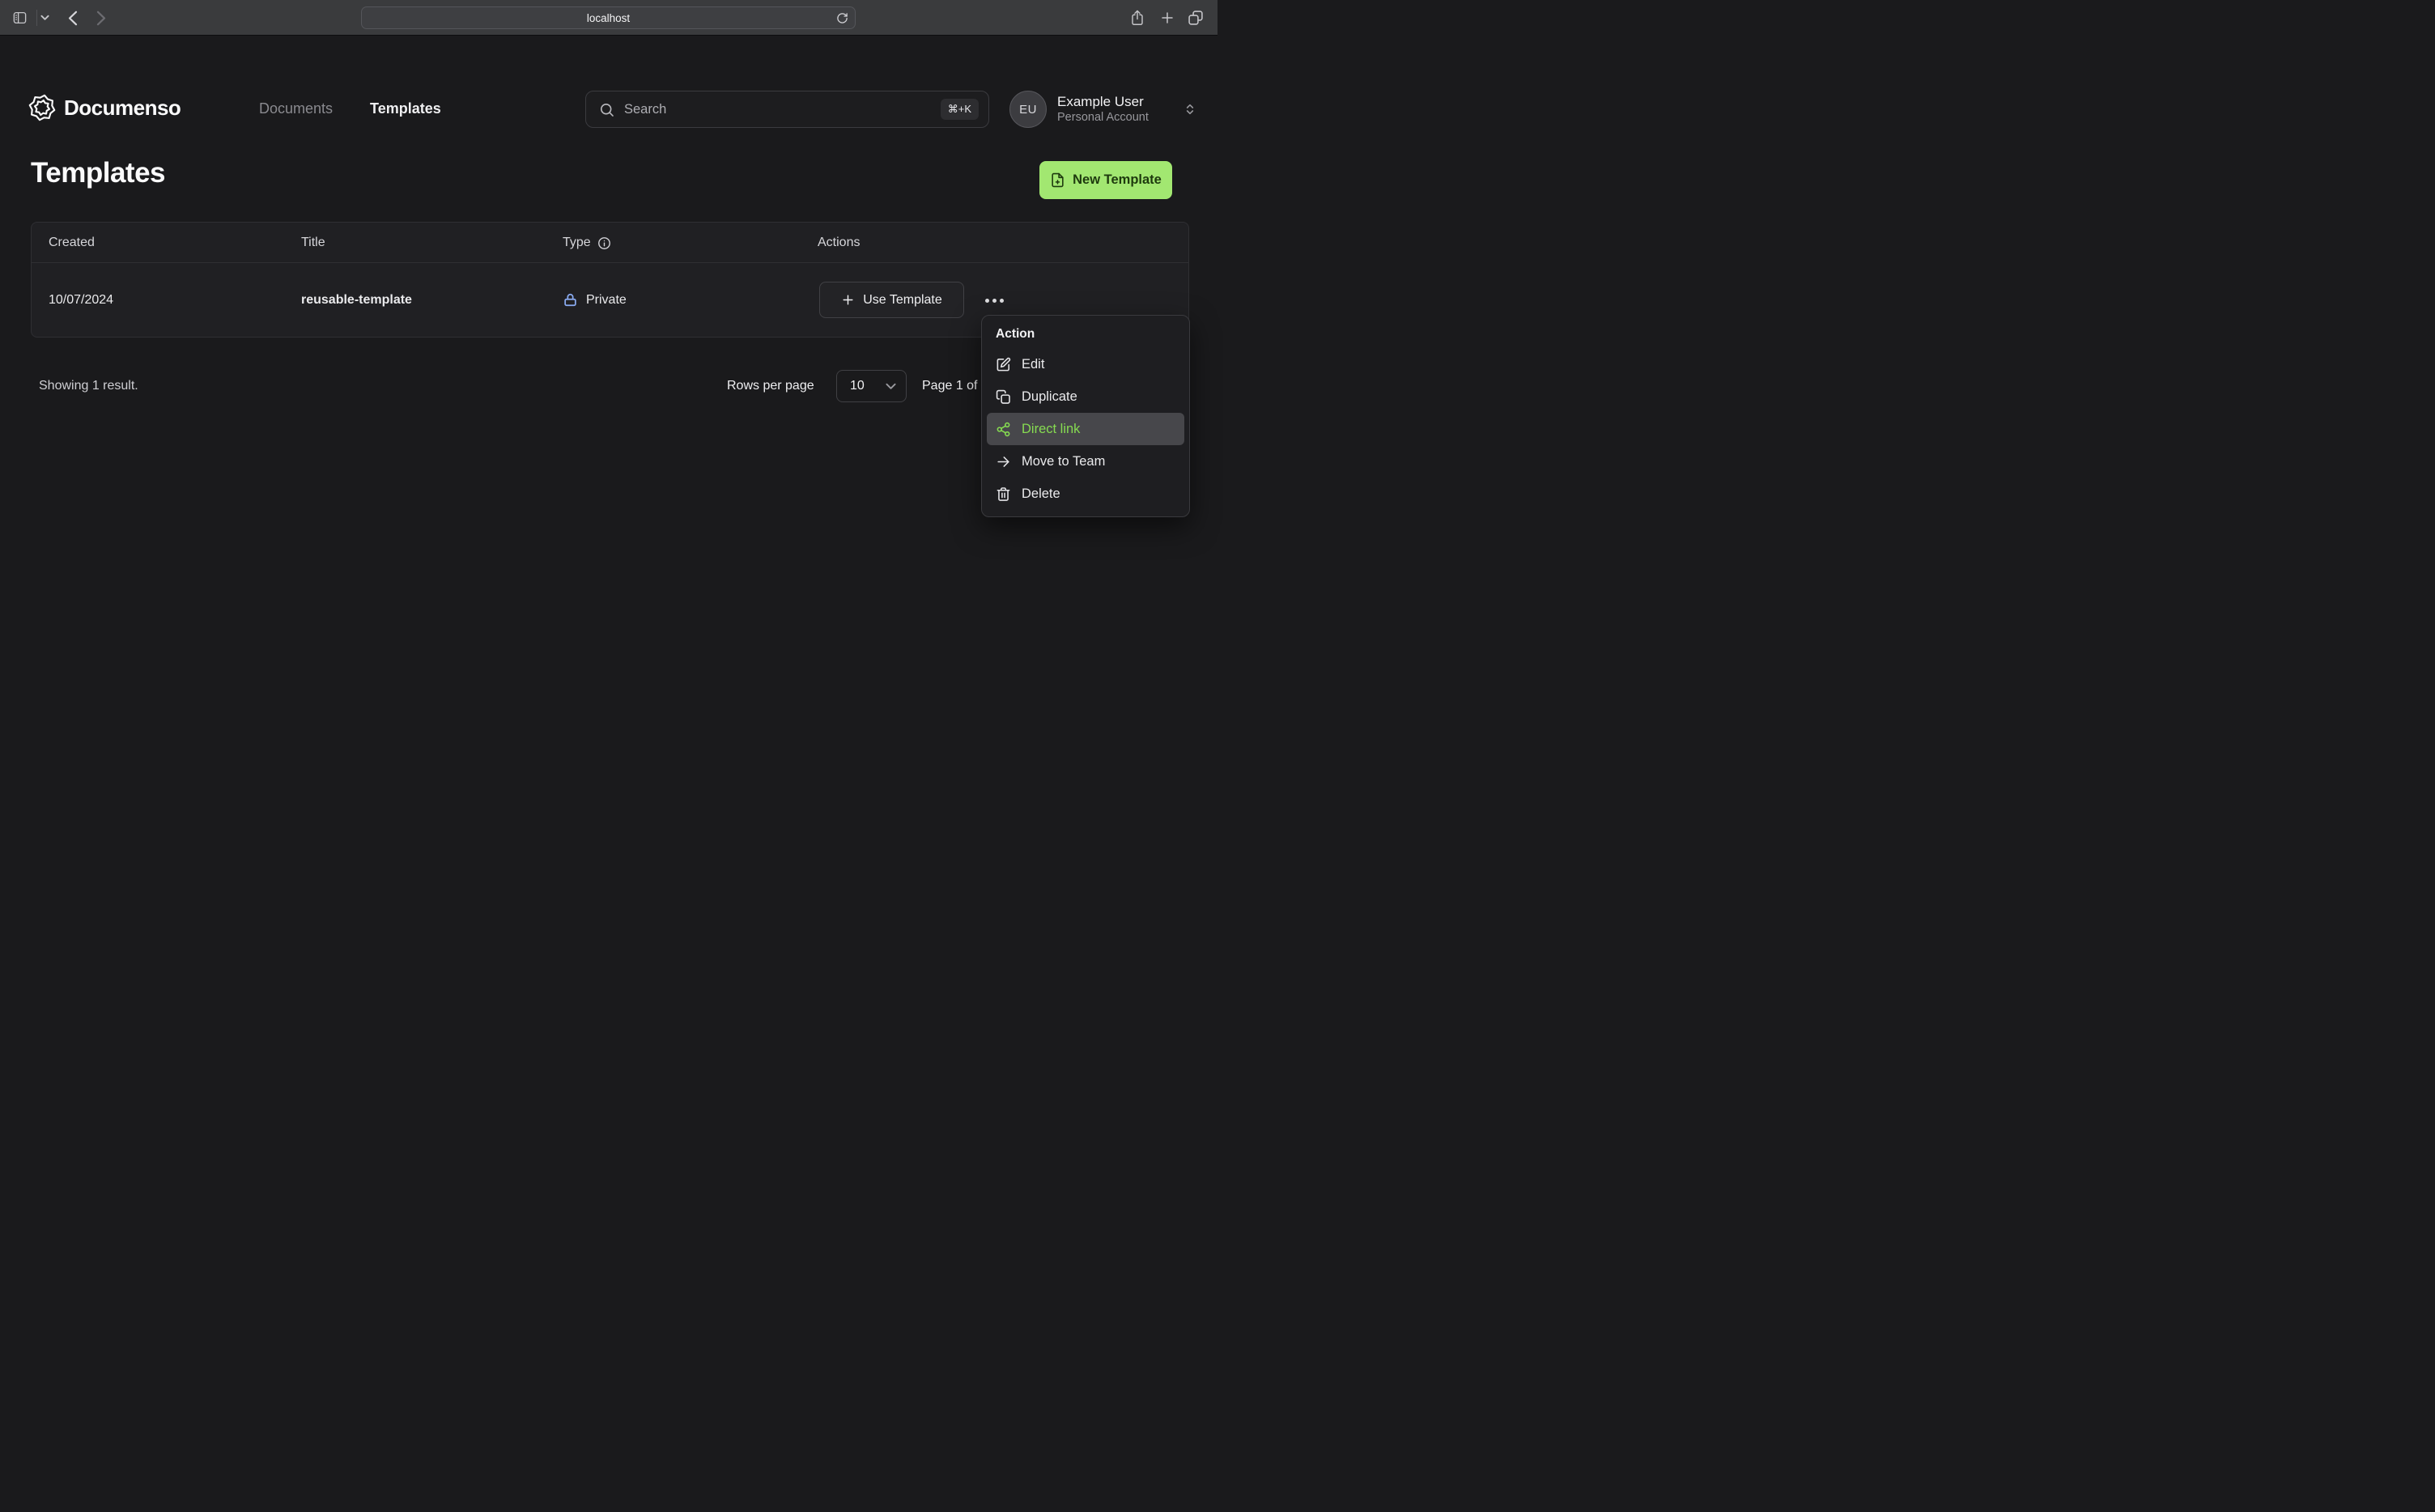  I want to click on menu-item-label: Delete, so click(1041, 493).